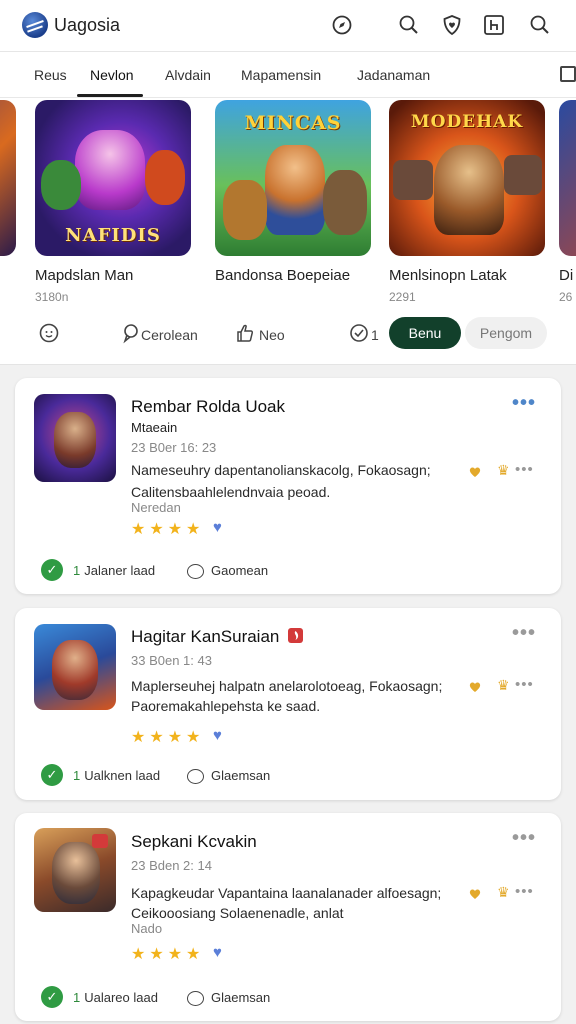  I want to click on game-card: MINCAS Bandonsa Boepeiae, so click(293, 195).